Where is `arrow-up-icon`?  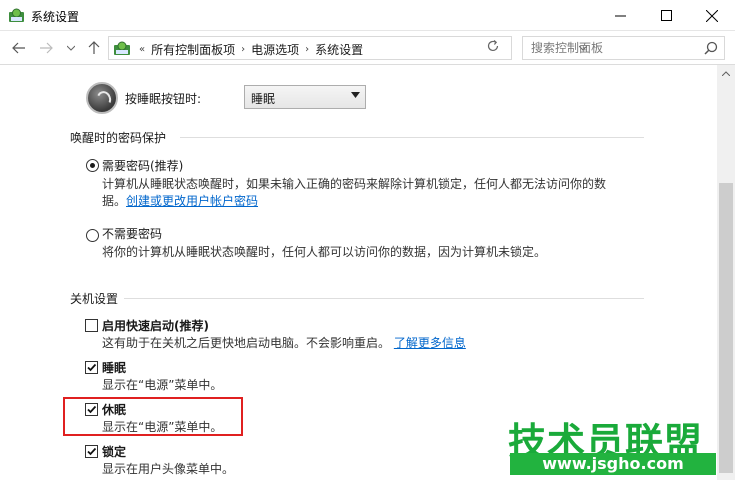 arrow-up-icon is located at coordinates (94, 47).